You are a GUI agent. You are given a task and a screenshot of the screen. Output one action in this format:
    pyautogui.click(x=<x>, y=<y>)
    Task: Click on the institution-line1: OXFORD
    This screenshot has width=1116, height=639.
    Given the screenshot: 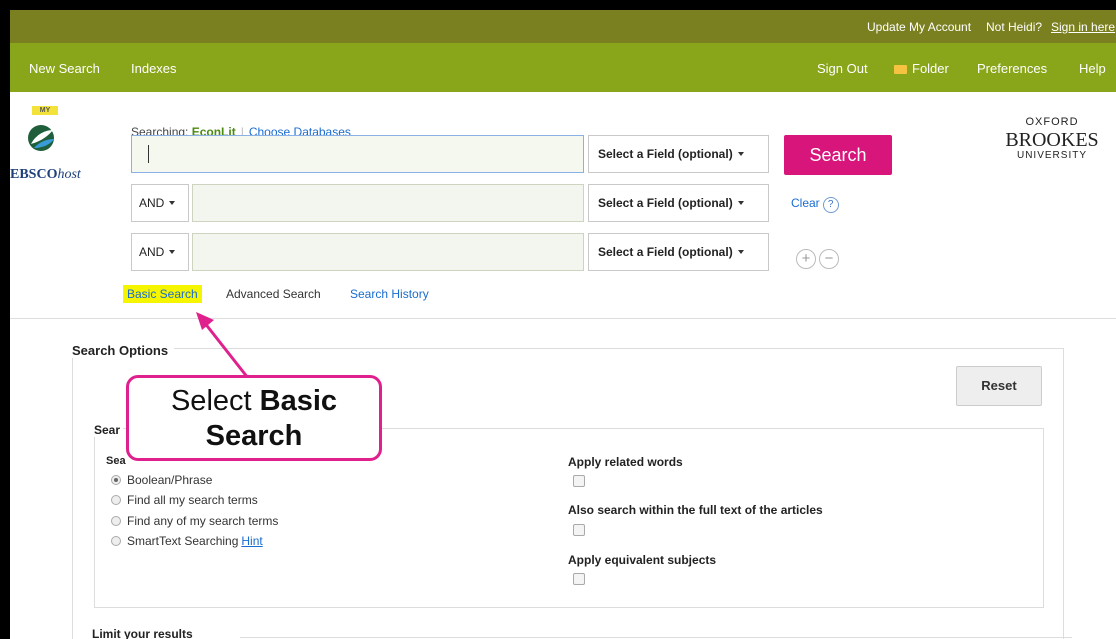 What is the action you would take?
    pyautogui.click(x=1052, y=122)
    